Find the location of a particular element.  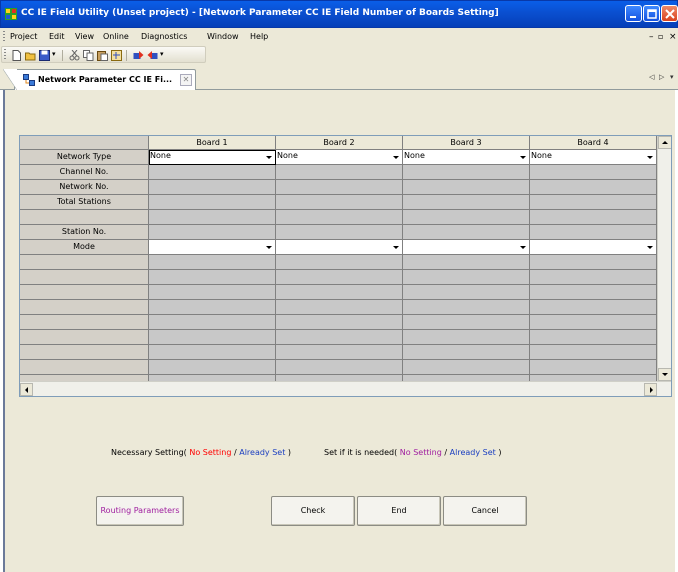

minimize-button is located at coordinates (633, 13).